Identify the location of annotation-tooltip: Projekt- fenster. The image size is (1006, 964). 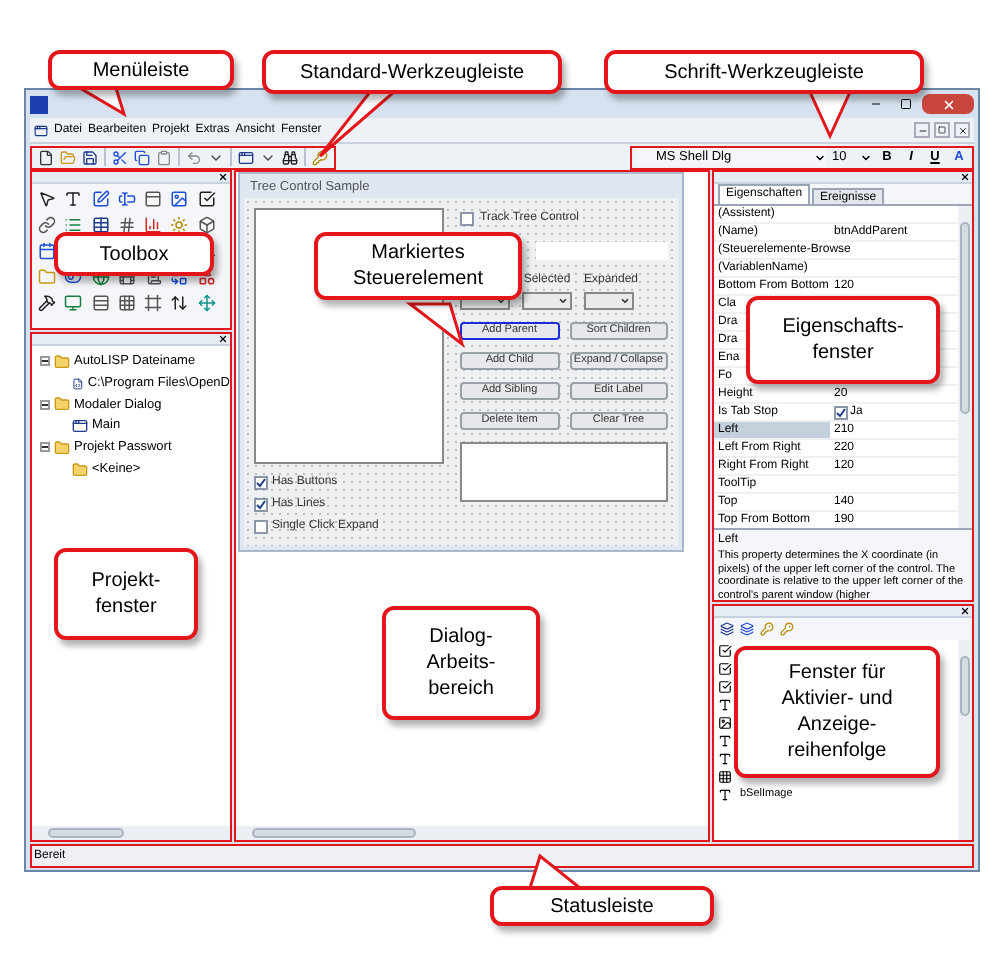
(126, 594).